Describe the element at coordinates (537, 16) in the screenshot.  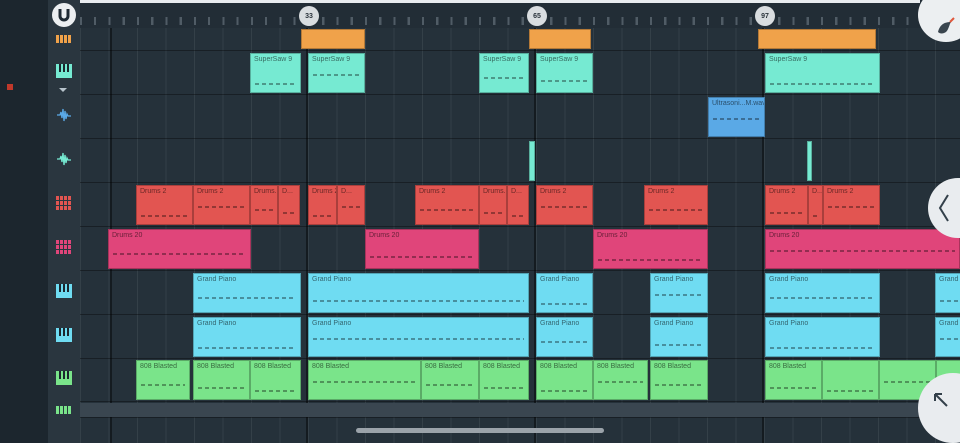
I see `bar-marker-65: 65` at that location.